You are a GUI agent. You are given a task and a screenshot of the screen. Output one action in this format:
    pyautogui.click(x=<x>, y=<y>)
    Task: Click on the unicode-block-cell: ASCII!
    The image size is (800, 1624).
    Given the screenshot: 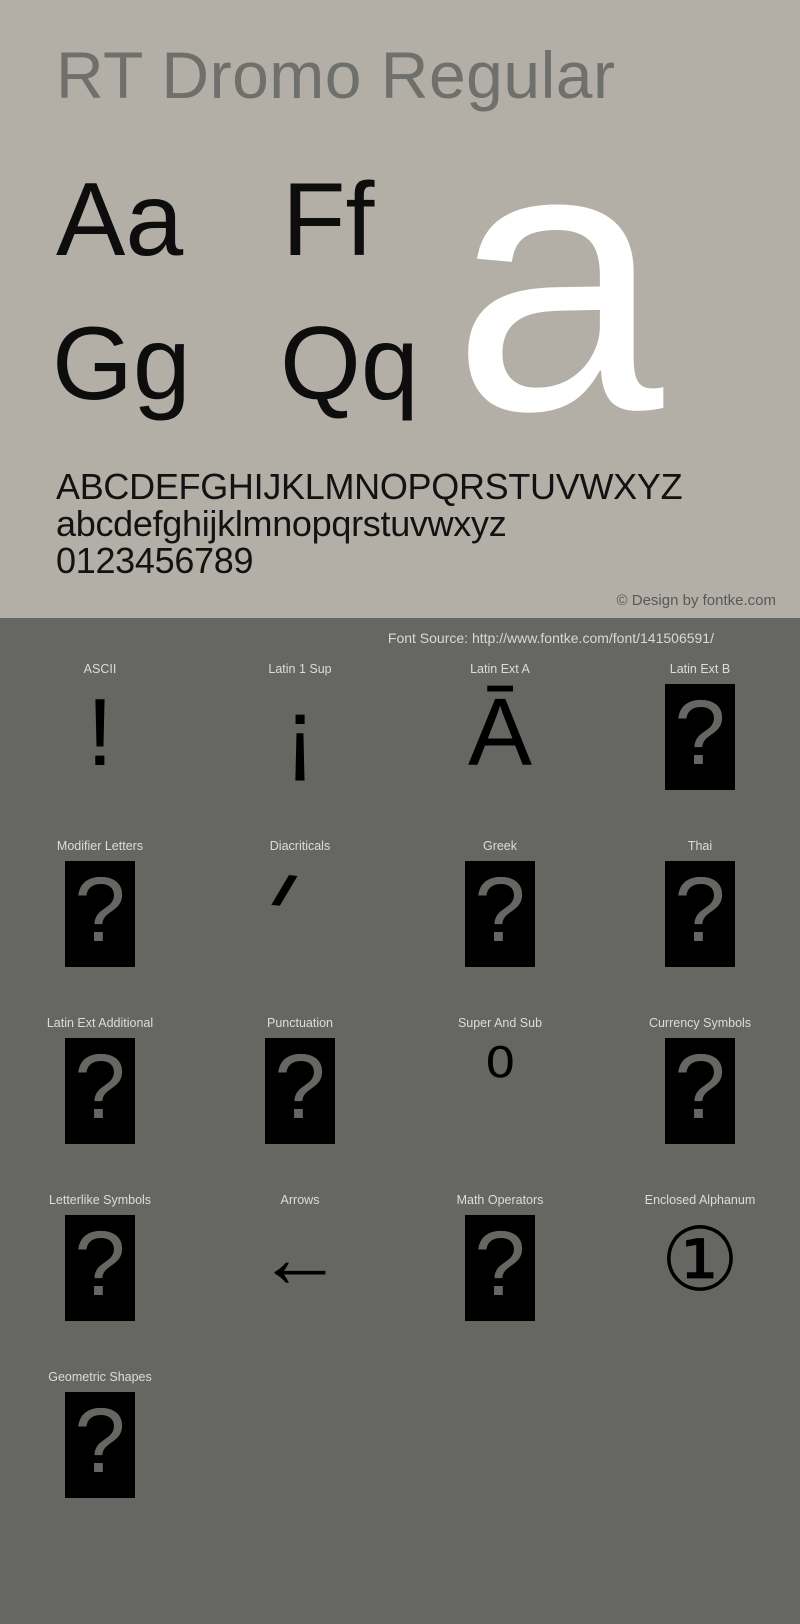 What is the action you would take?
    pyautogui.click(x=100, y=738)
    